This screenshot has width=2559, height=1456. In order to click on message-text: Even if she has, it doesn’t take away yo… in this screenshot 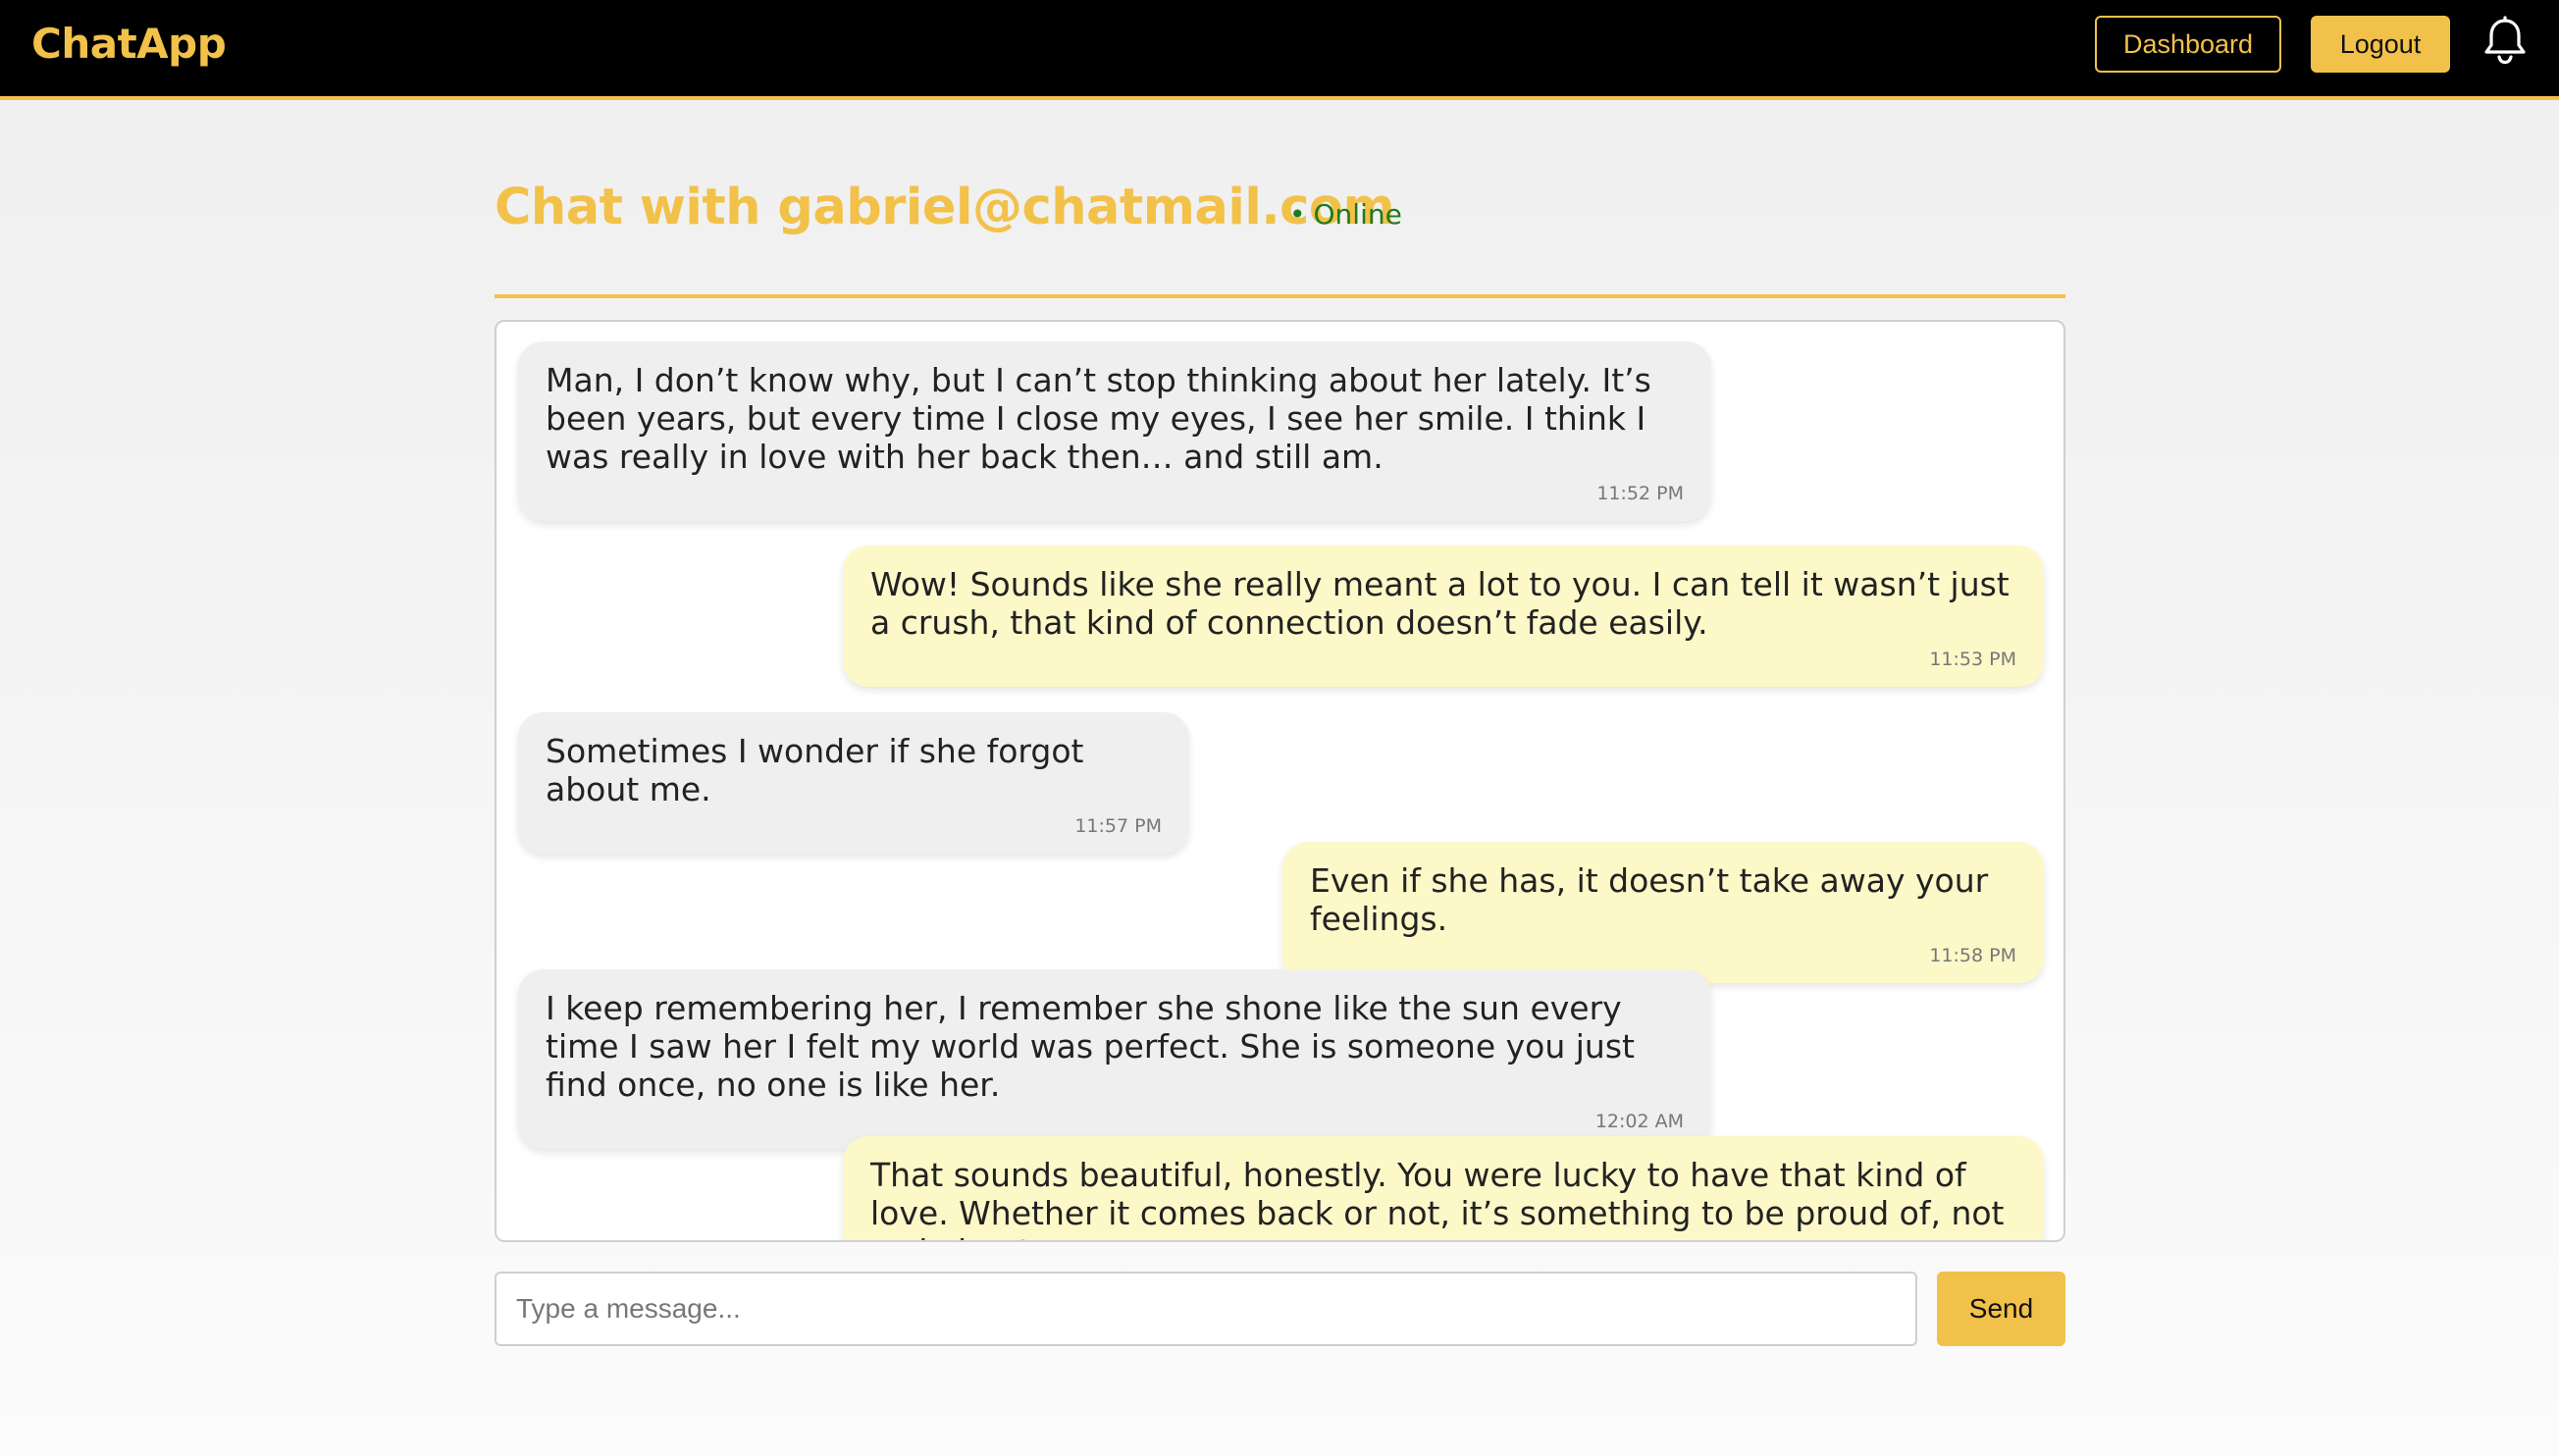, I will do `click(1649, 899)`.